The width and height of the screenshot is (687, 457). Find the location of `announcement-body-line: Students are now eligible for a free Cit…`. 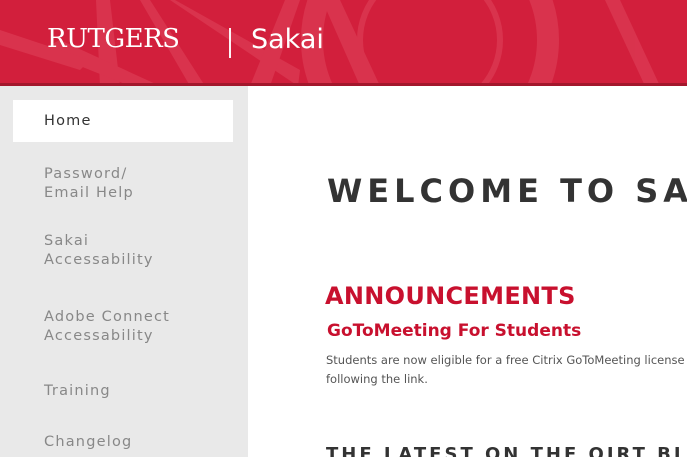

announcement-body-line: Students are now eligible for a free Cit… is located at coordinates (506, 360).